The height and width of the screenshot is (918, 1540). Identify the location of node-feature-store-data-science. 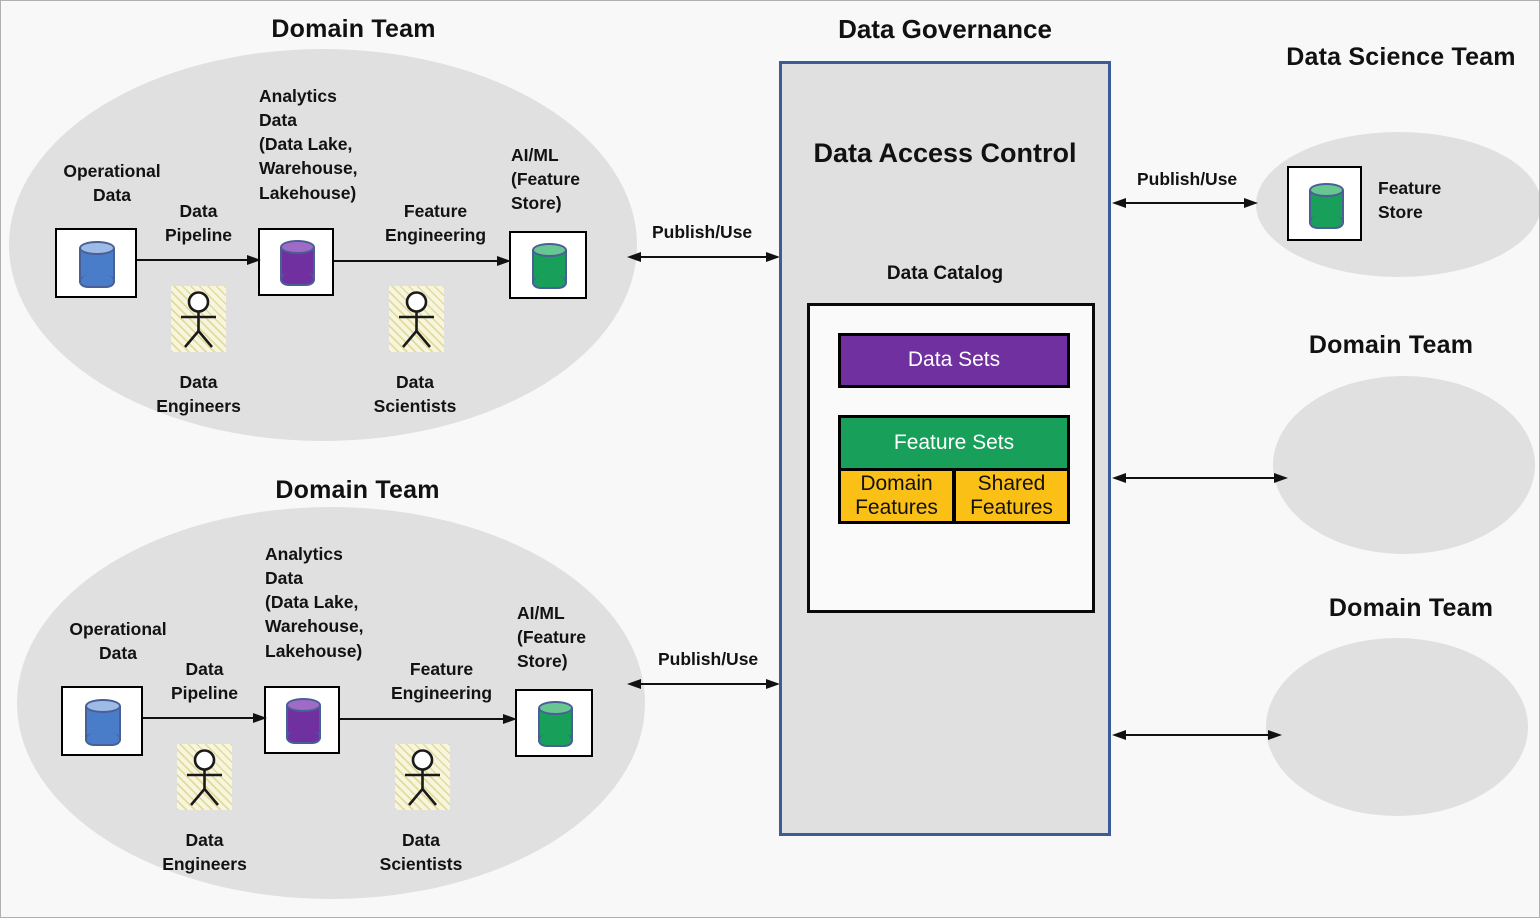
(1324, 203).